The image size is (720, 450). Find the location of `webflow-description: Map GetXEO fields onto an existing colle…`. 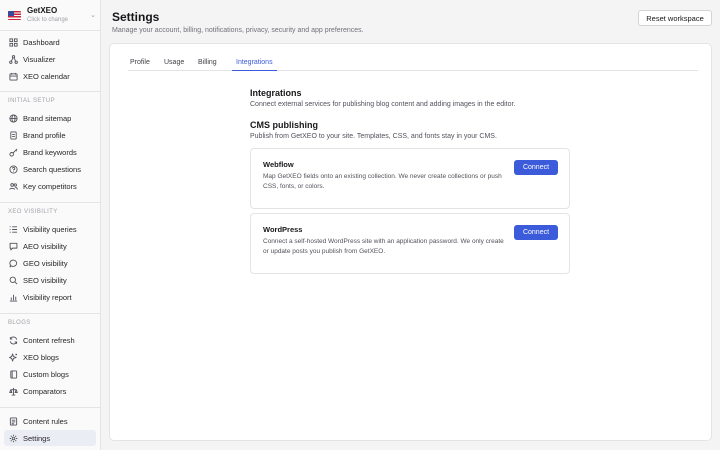

webflow-description: Map GetXEO fields onto an existing colle… is located at coordinates (382, 181).